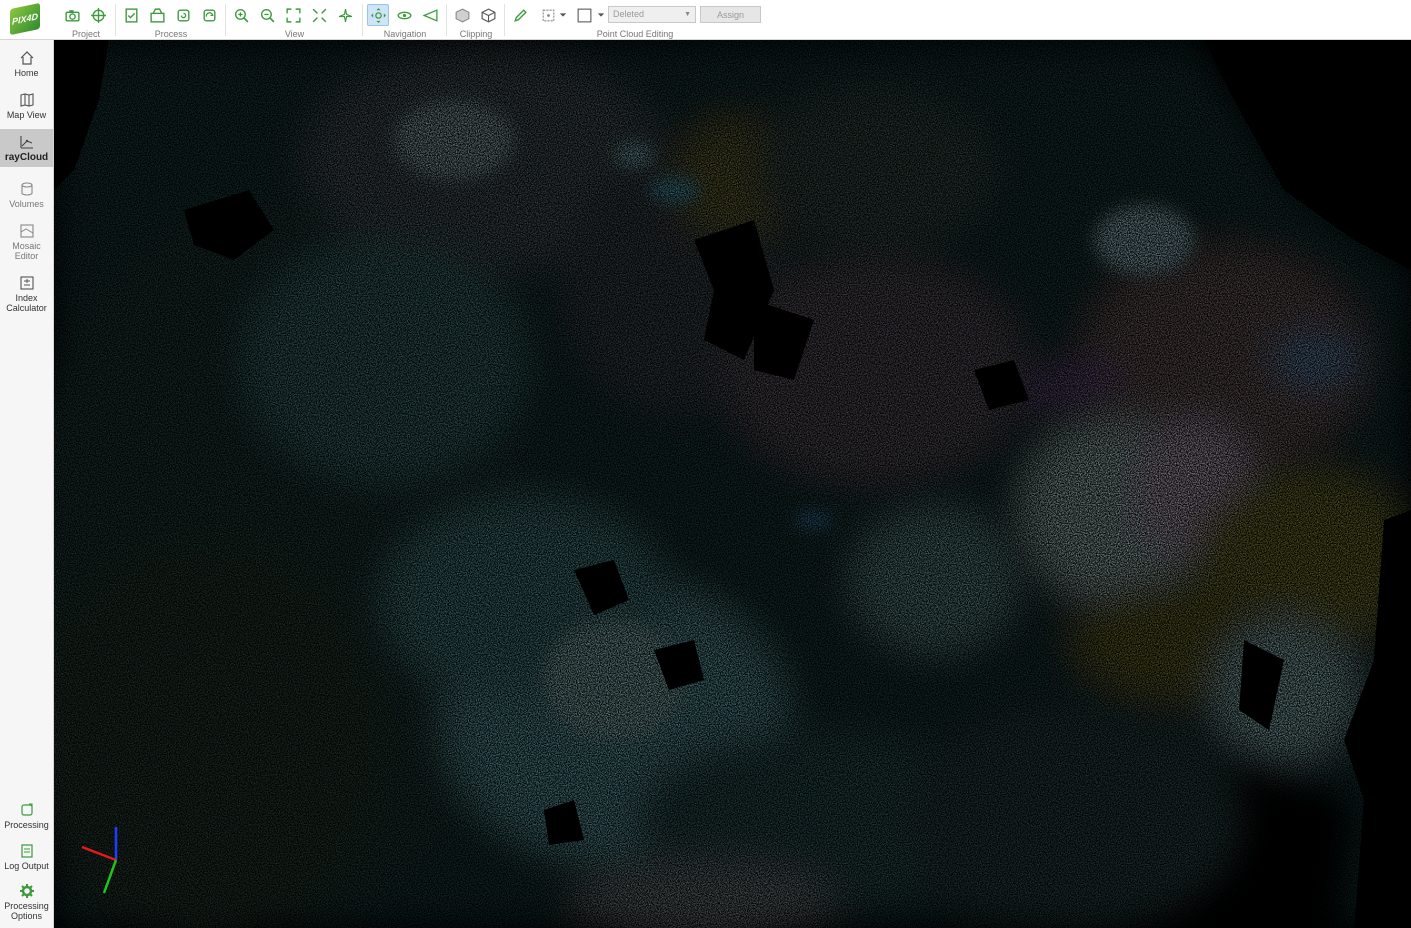  I want to click on toolbar-group-view: View, so click(294, 20).